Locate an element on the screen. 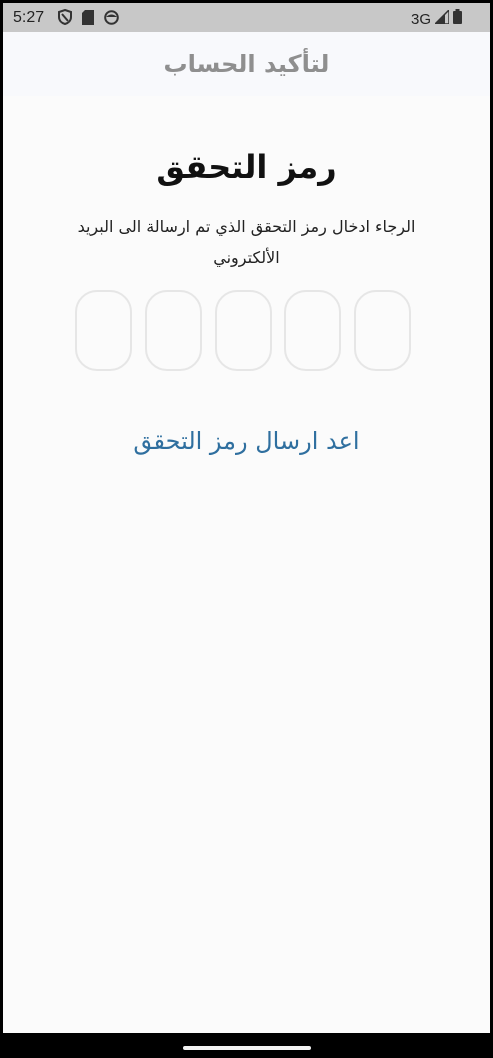  resend-code-link: اعد ارسال رمز التحقق is located at coordinates (246, 441).